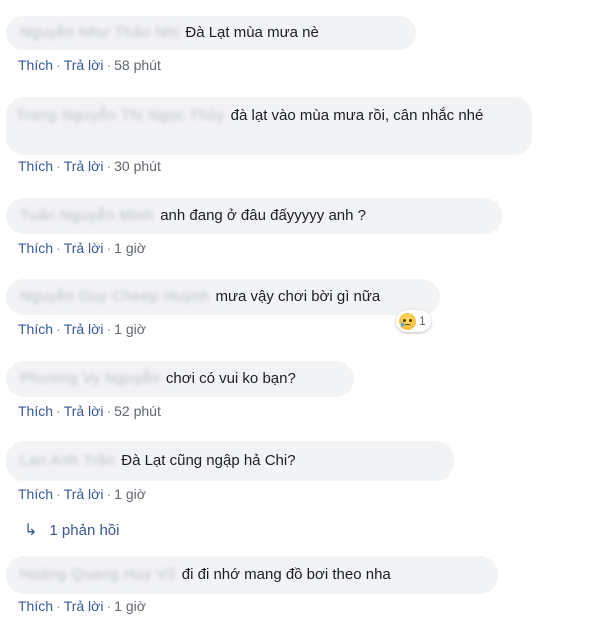  Describe the element at coordinates (31, 530) in the screenshot. I see `reply-arrow-icon: ↳` at that location.